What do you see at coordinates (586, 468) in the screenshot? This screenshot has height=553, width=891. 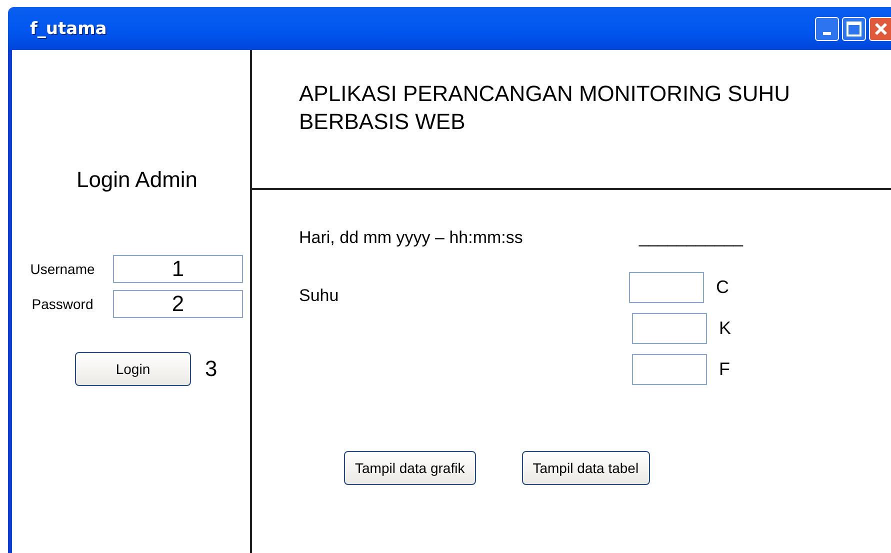 I see `action-button: Tampil data tabel` at bounding box center [586, 468].